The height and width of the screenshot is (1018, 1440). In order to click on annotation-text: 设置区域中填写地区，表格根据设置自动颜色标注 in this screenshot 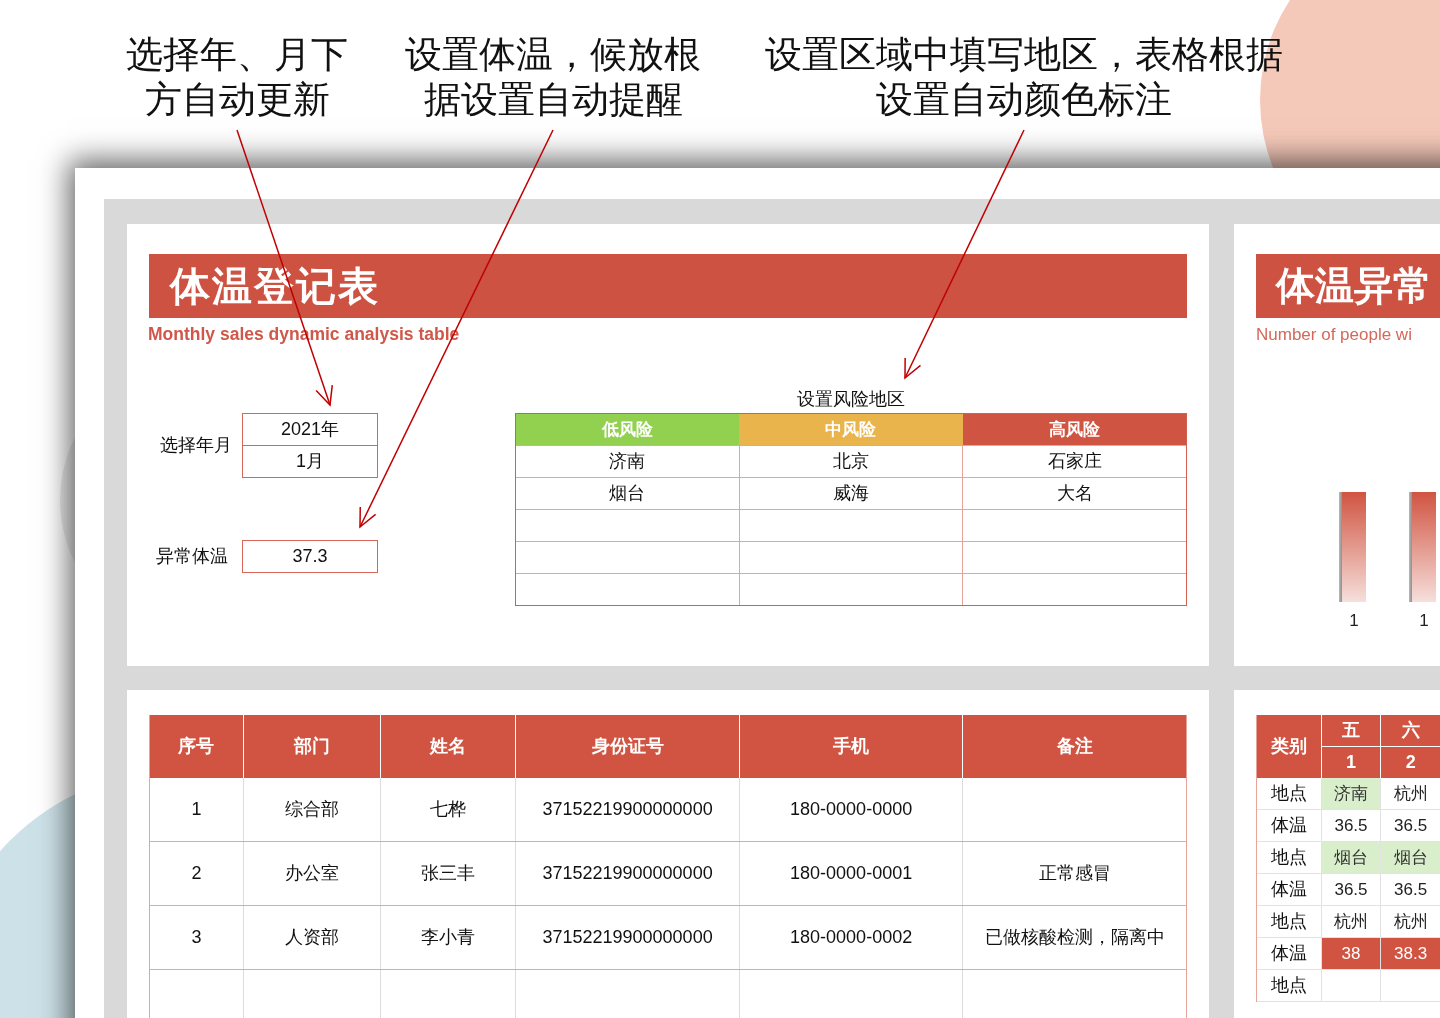, I will do `click(1024, 77)`.